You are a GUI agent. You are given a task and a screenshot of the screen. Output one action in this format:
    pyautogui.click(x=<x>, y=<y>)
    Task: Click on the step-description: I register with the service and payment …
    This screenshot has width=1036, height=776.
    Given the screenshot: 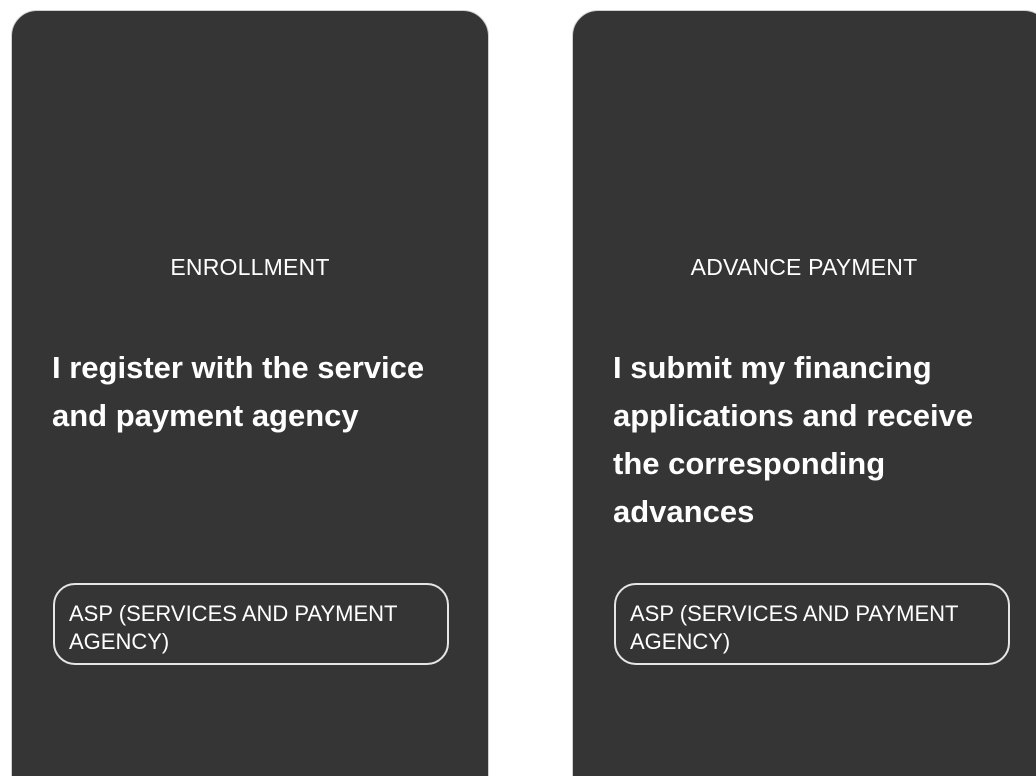 What is the action you would take?
    pyautogui.click(x=238, y=391)
    